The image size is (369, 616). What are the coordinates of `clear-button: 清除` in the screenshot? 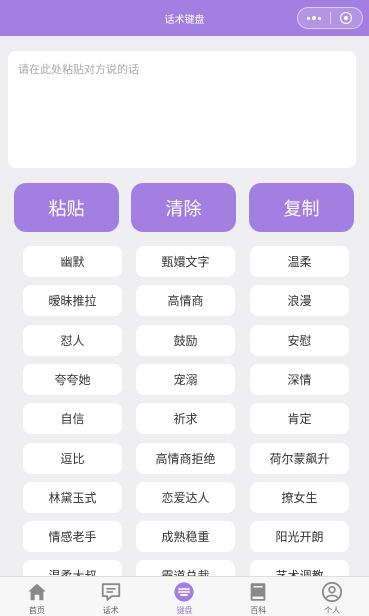 It's located at (183, 207).